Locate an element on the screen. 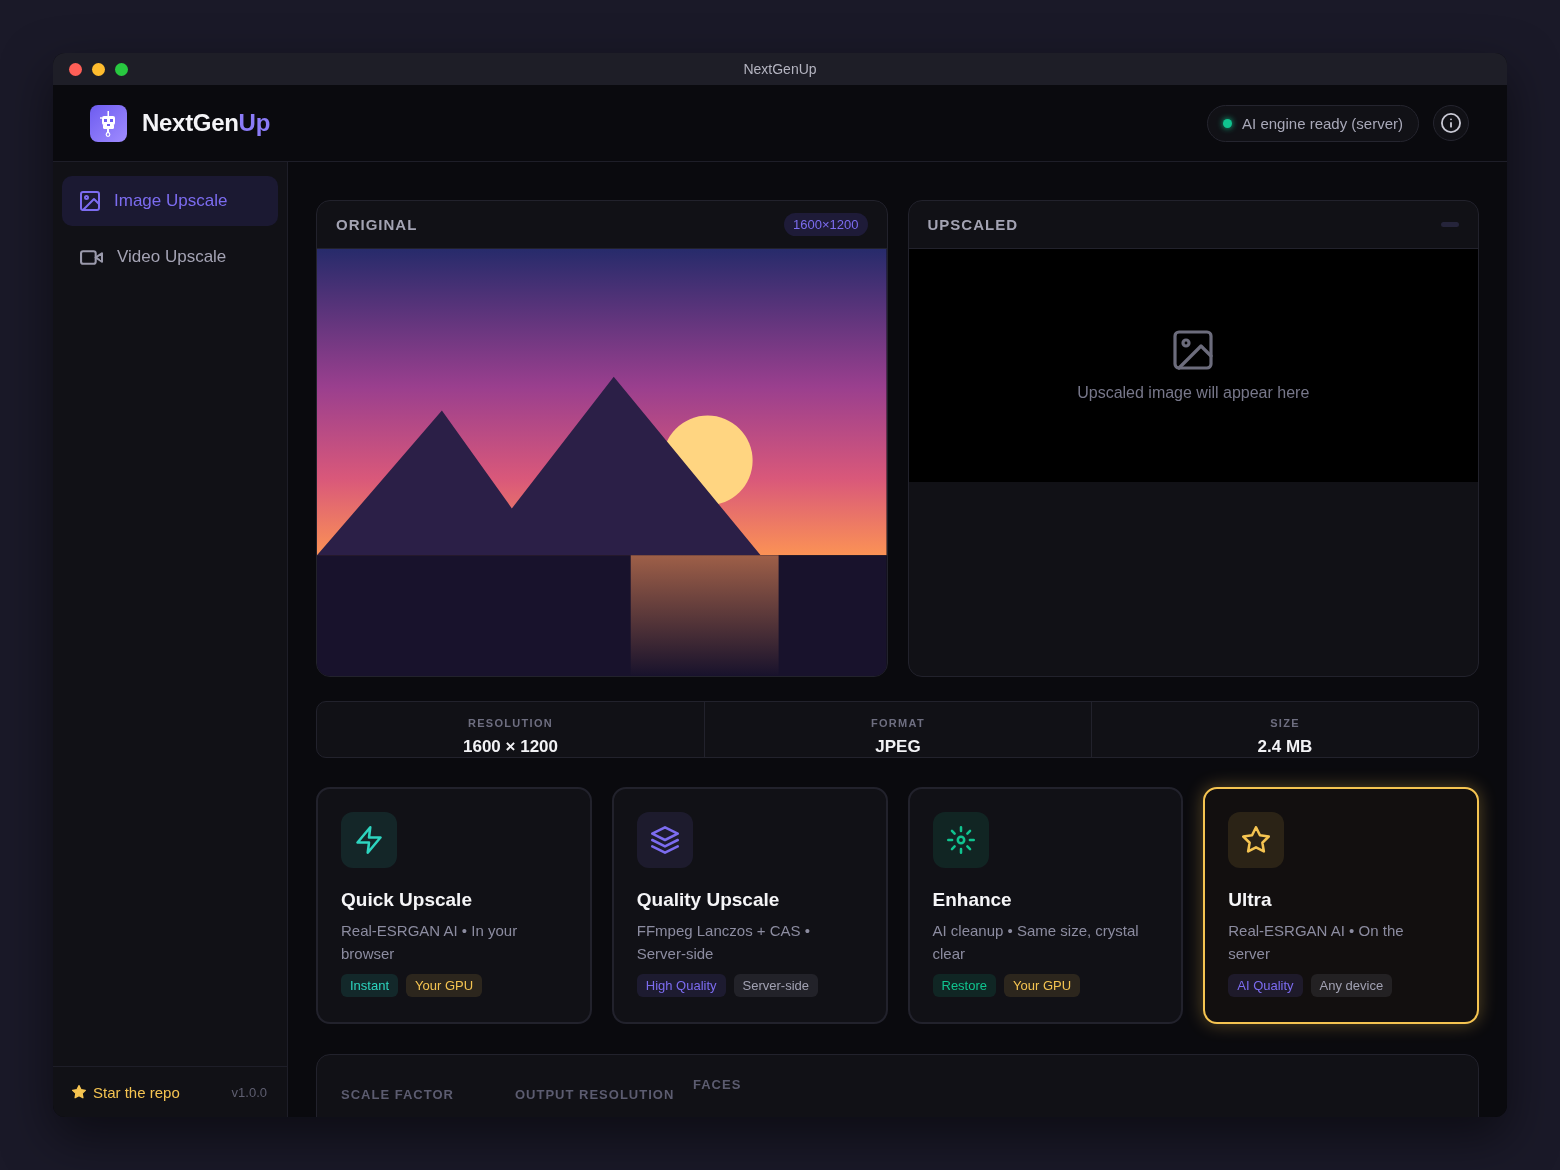 Image resolution: width=1560 pixels, height=1170 pixels. setting-label: OUTPUT RESOLUTION is located at coordinates (595, 1094).